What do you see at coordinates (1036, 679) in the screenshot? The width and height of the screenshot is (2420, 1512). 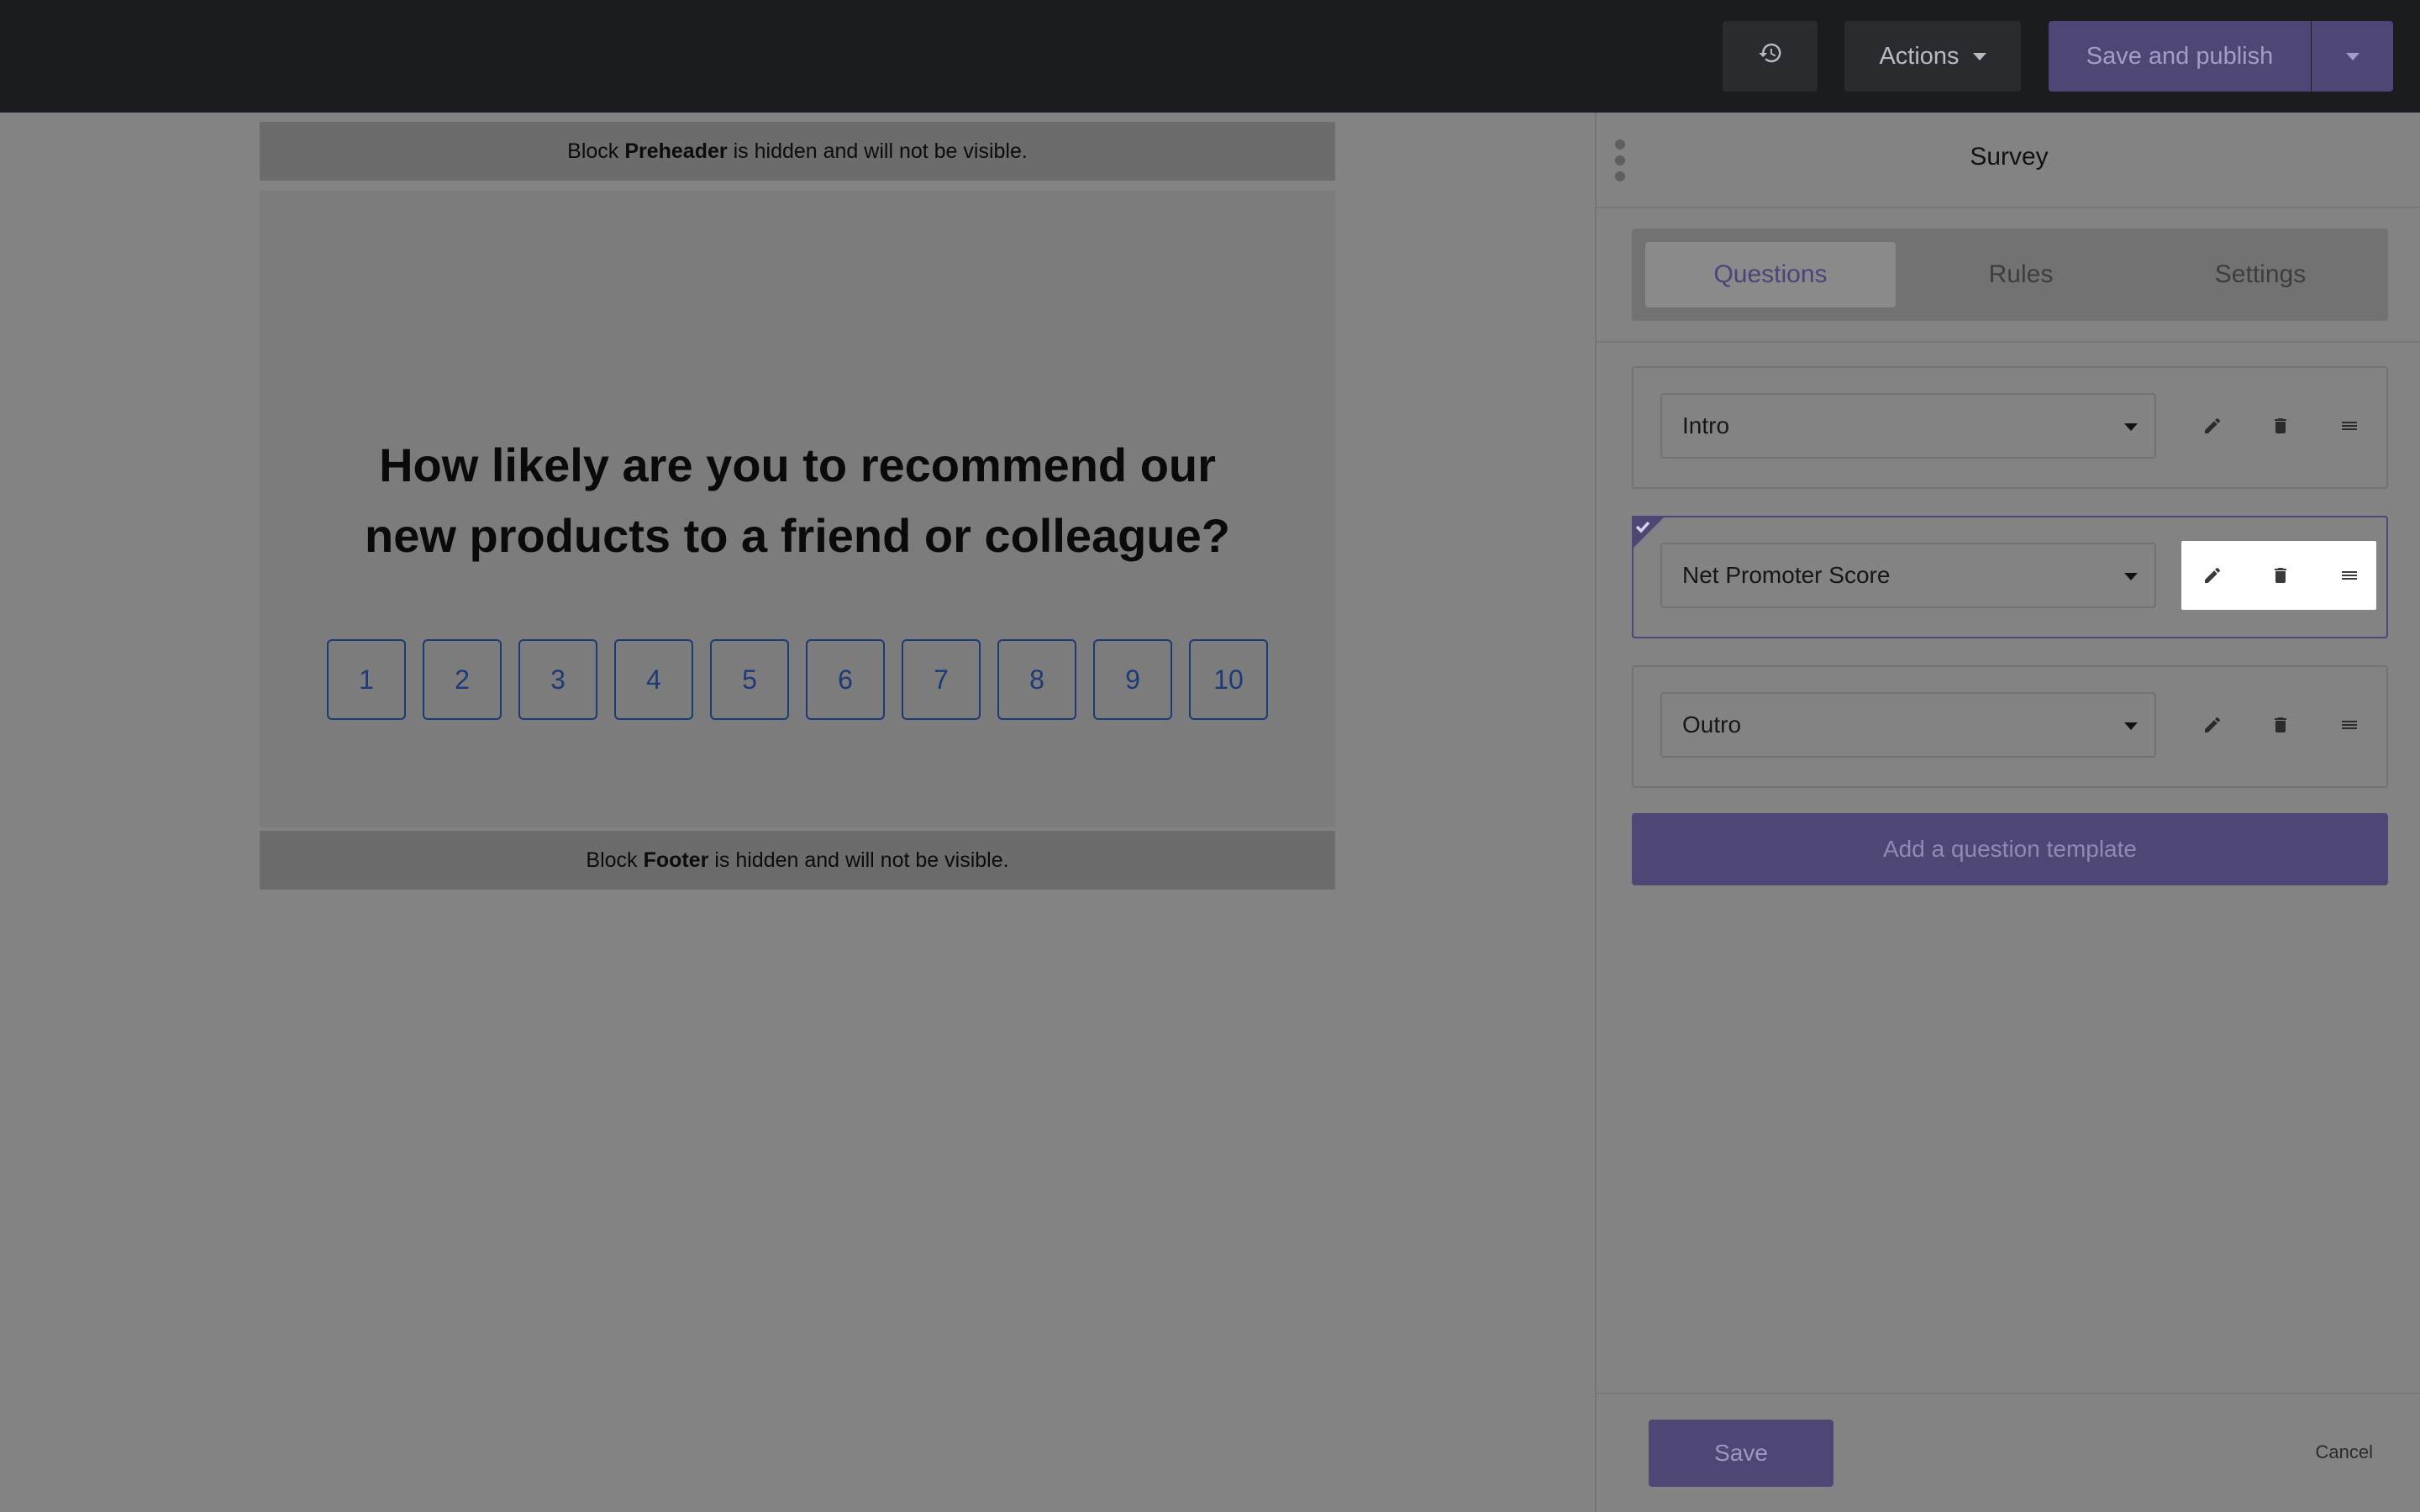 I see `nps-score-button: 8` at bounding box center [1036, 679].